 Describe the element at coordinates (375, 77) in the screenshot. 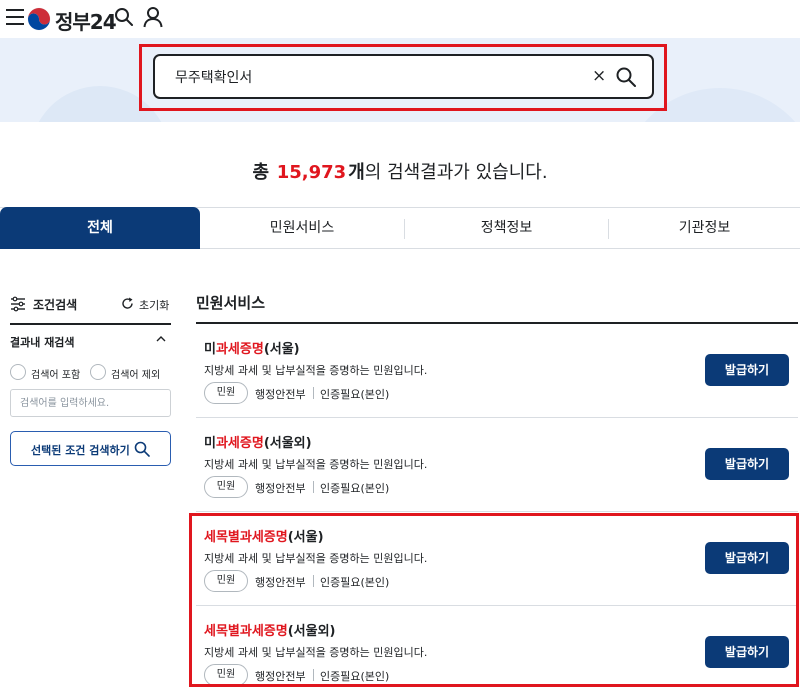

I see `search-input` at that location.